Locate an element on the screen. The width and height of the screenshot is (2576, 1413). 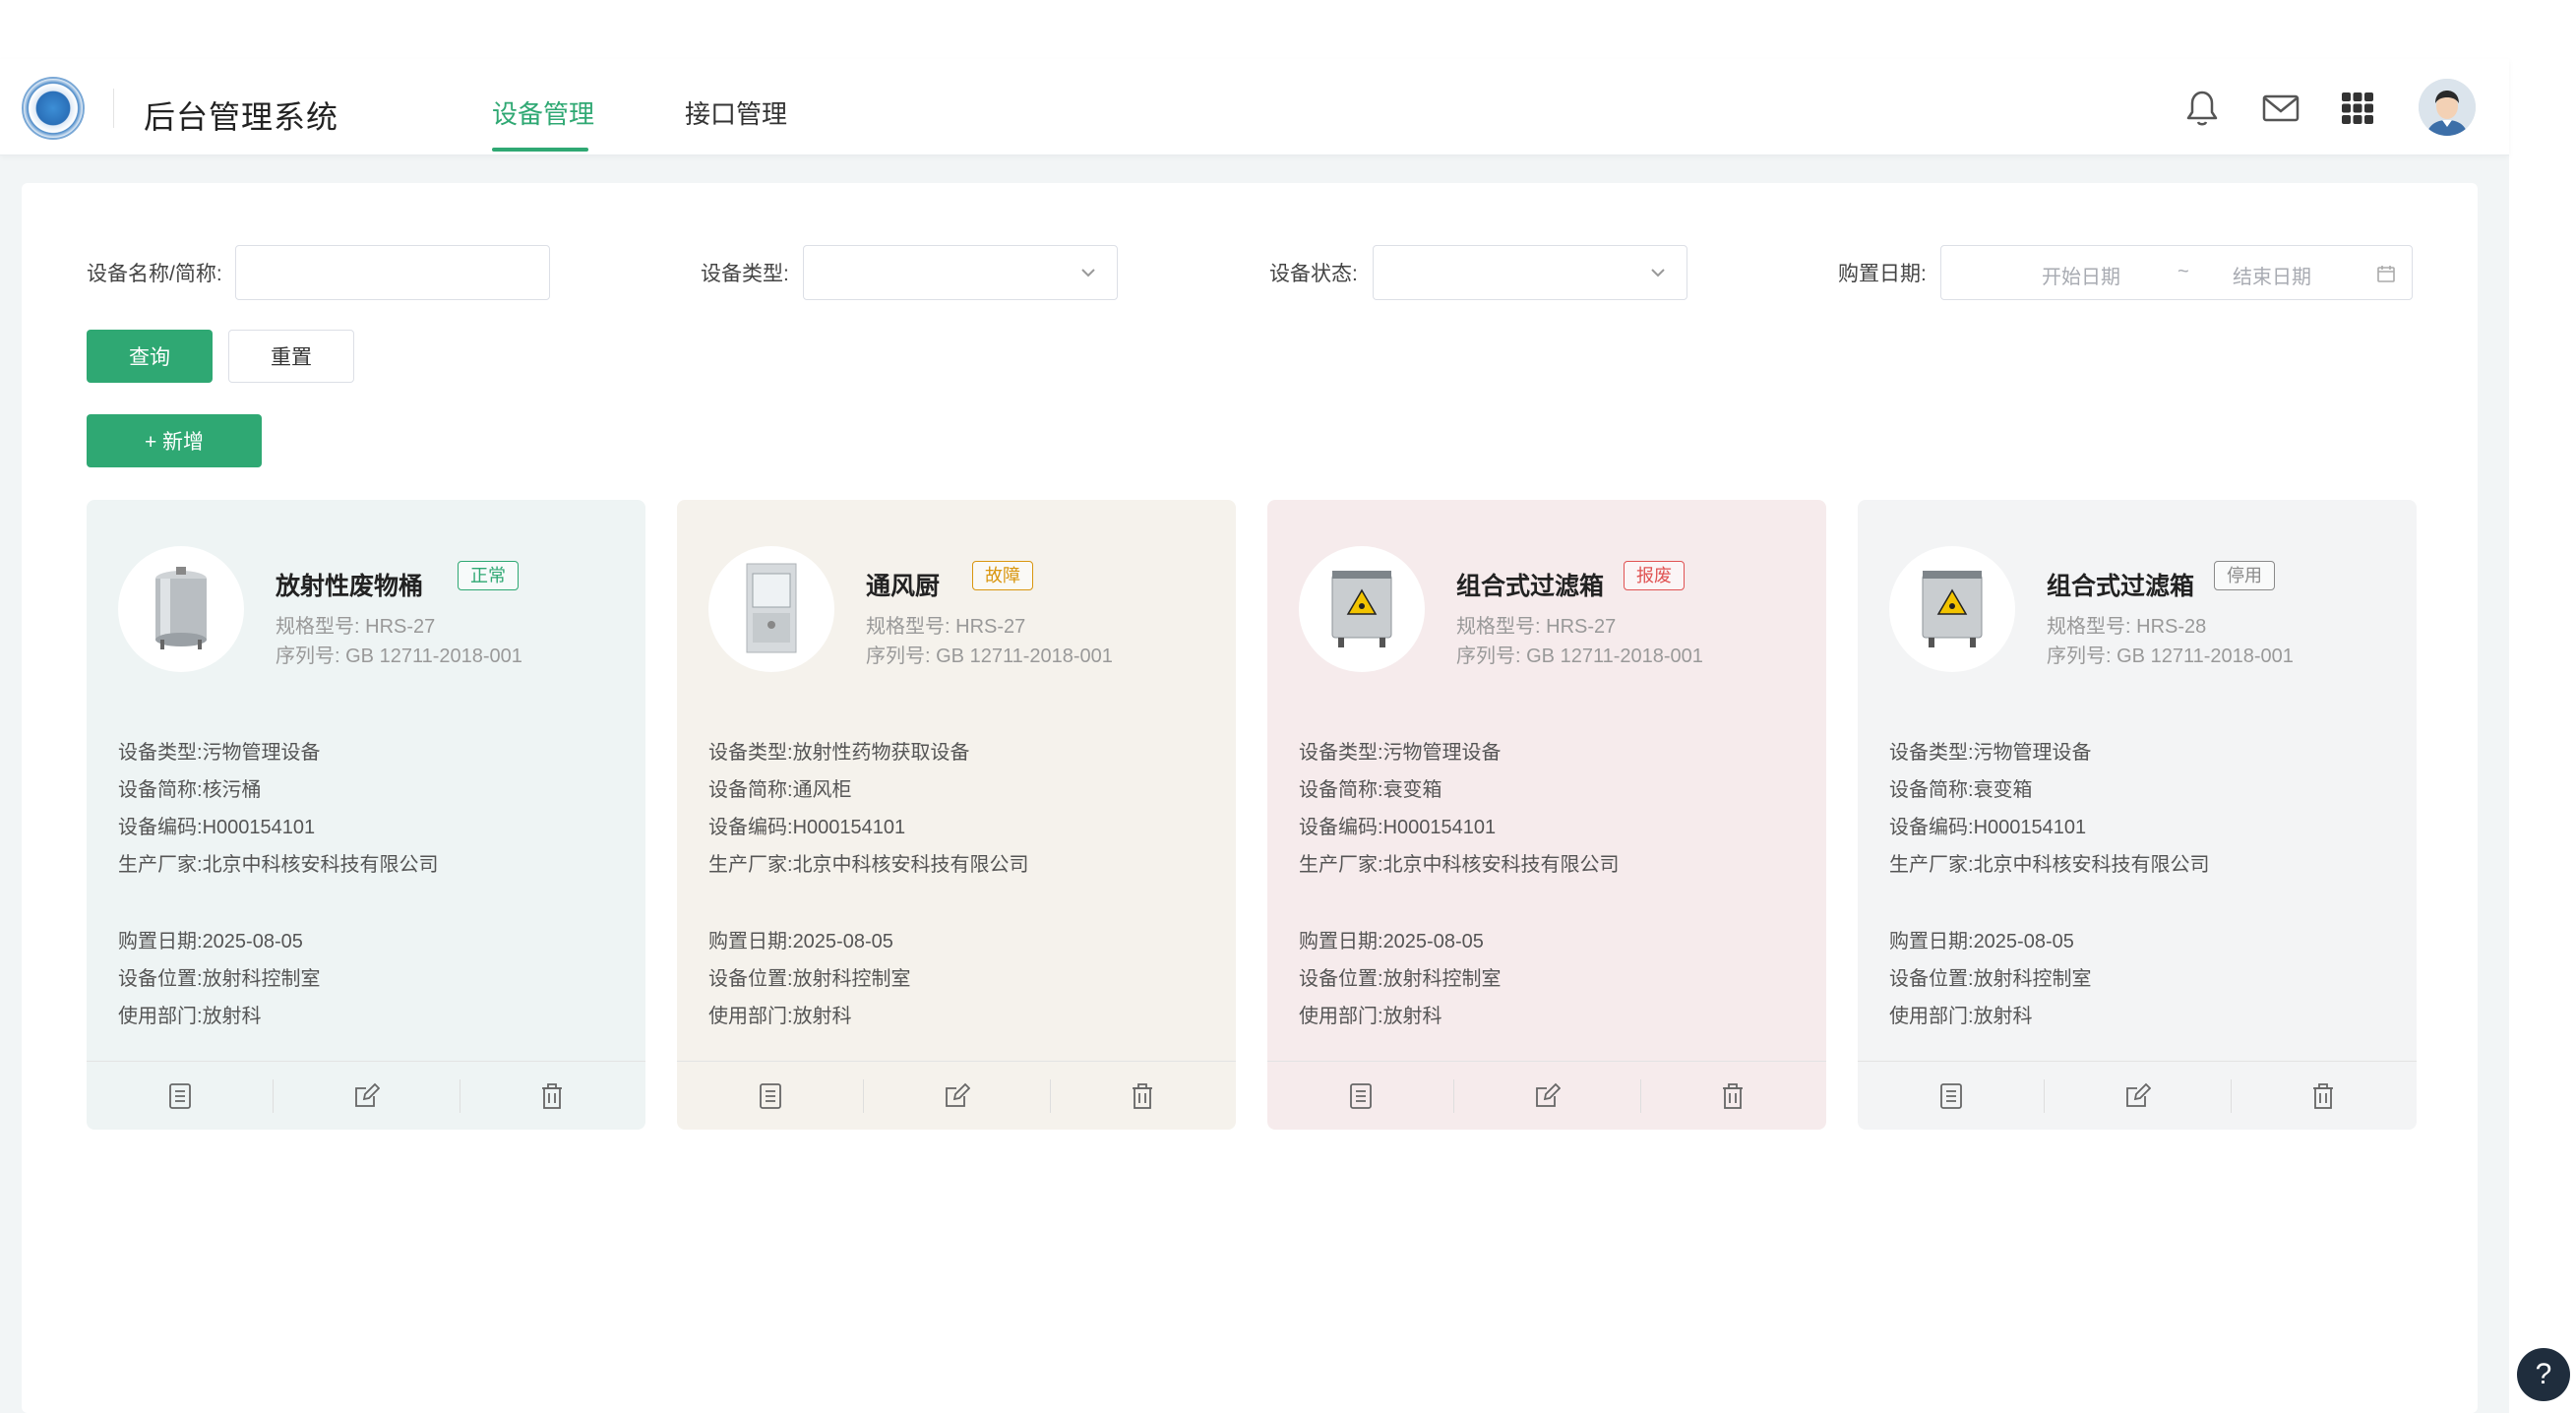
mail-icon is located at coordinates (2280, 108).